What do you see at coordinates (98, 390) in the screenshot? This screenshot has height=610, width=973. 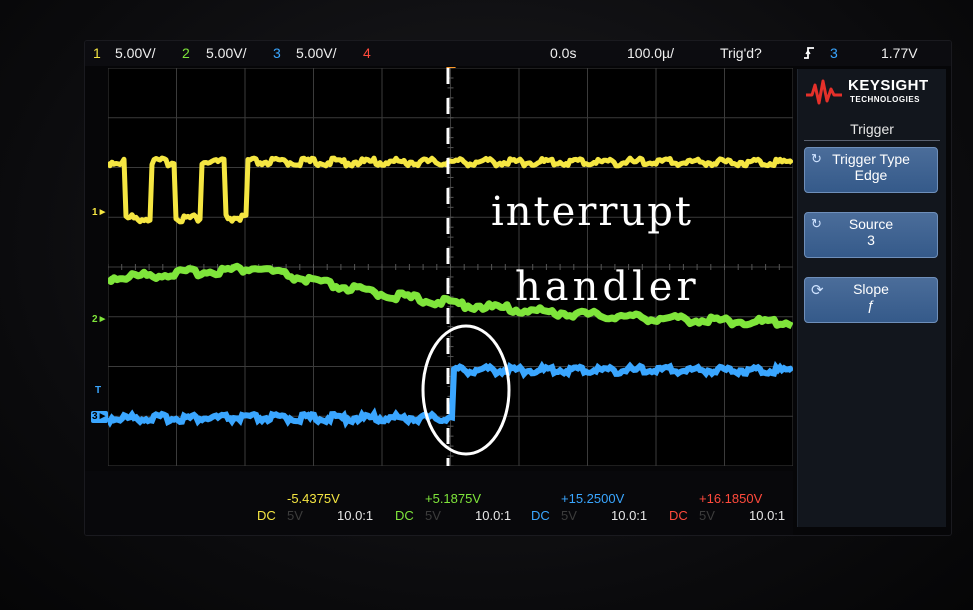 I see `trigger-level-marker: T` at bounding box center [98, 390].